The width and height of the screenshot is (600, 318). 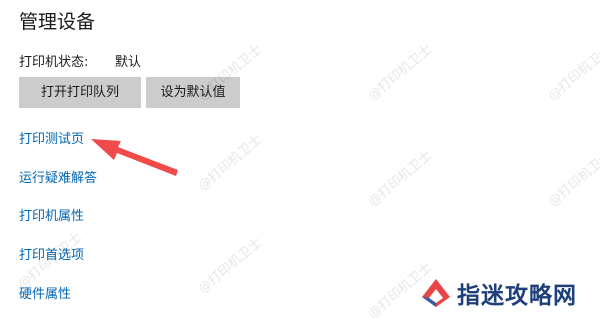 I want to click on annotation-arrow-icon, so click(x=134, y=157).